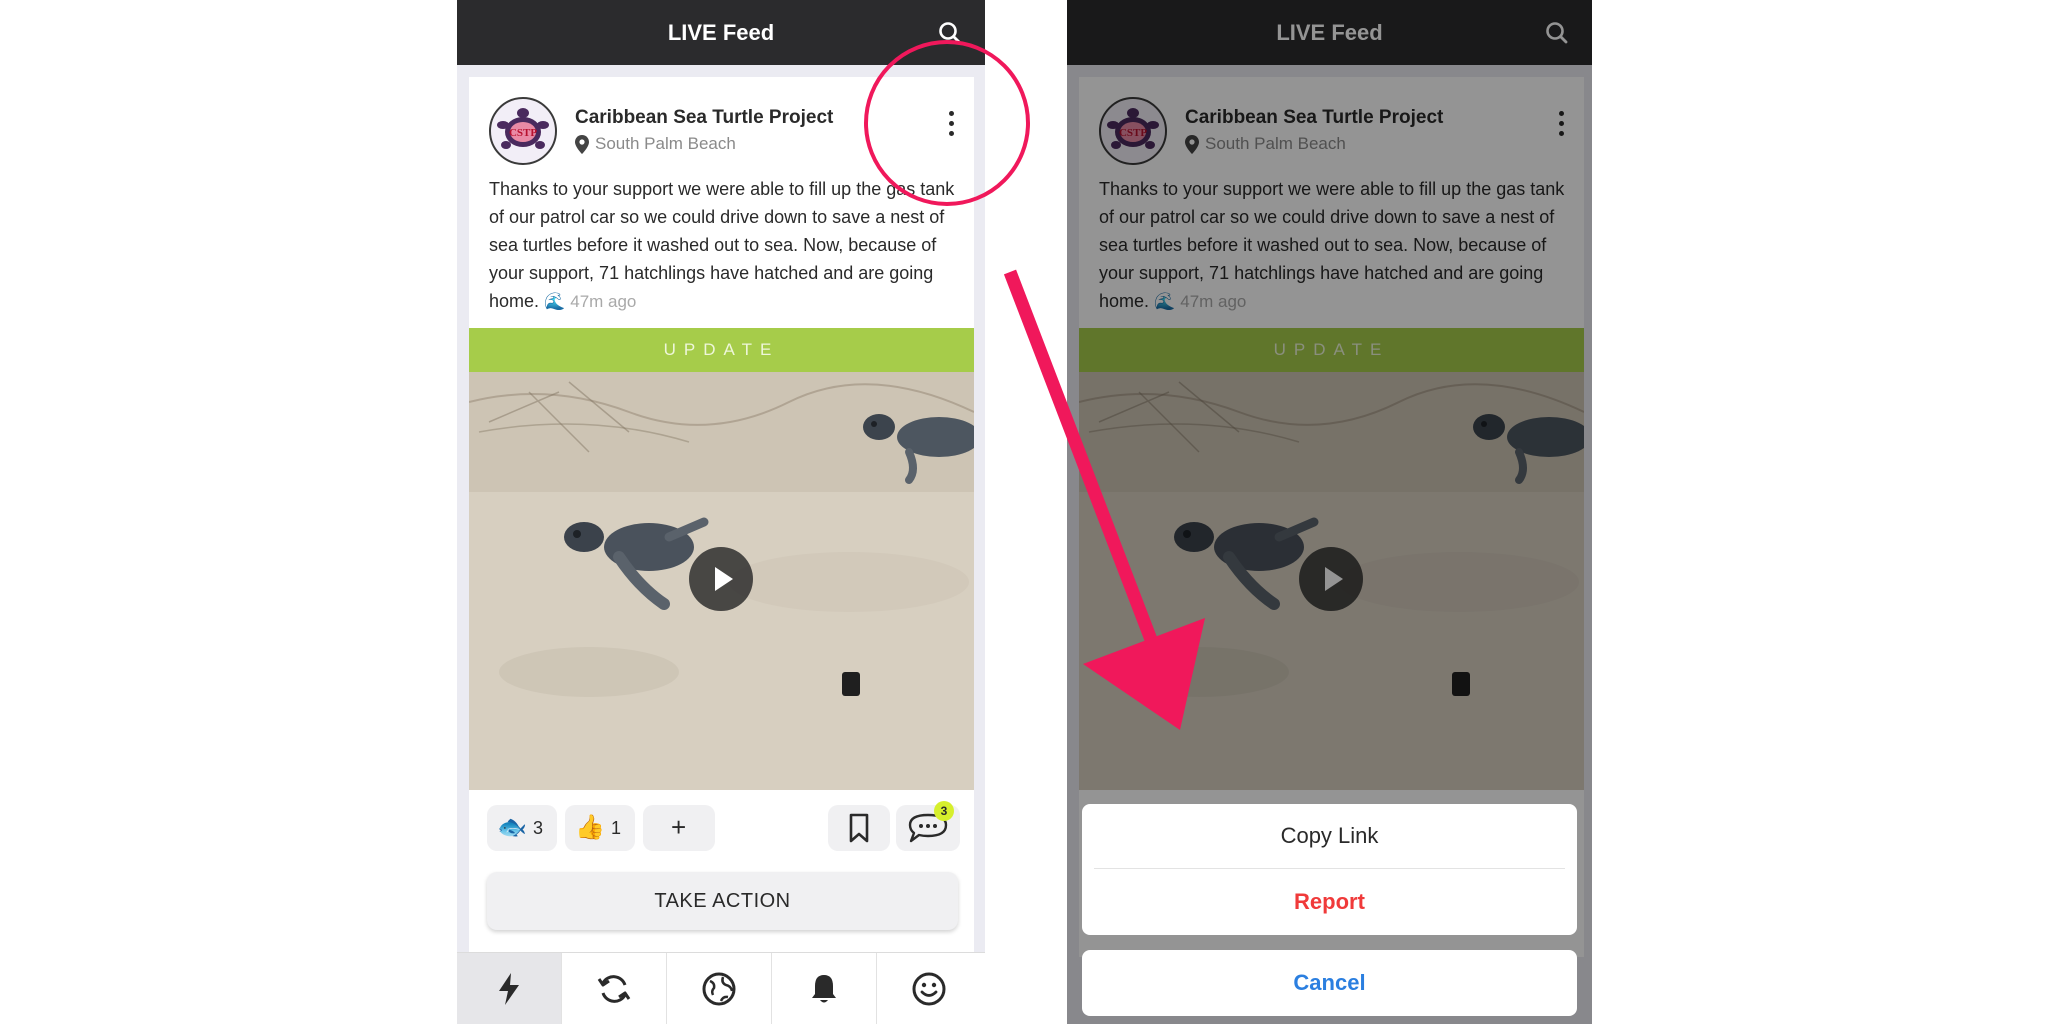 Image resolution: width=2048 pixels, height=1024 pixels. I want to click on add-reaction-button: +, so click(679, 828).